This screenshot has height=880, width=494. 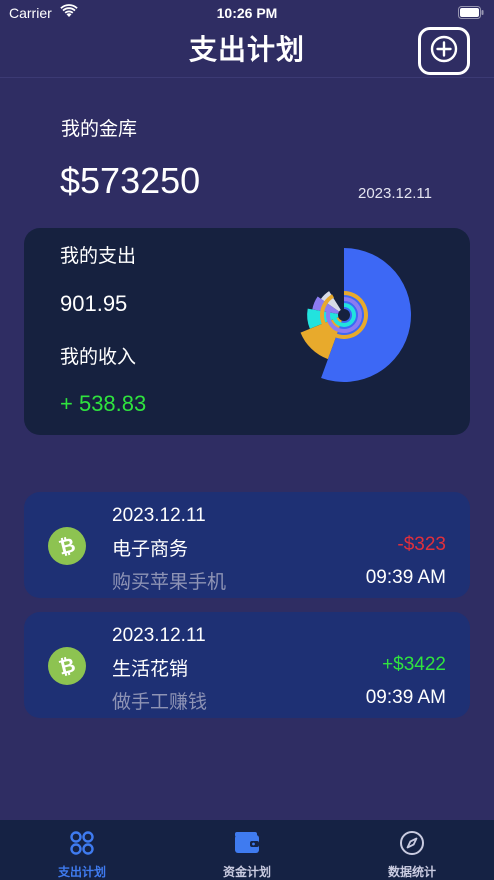 I want to click on grid-icon, so click(x=82, y=843).